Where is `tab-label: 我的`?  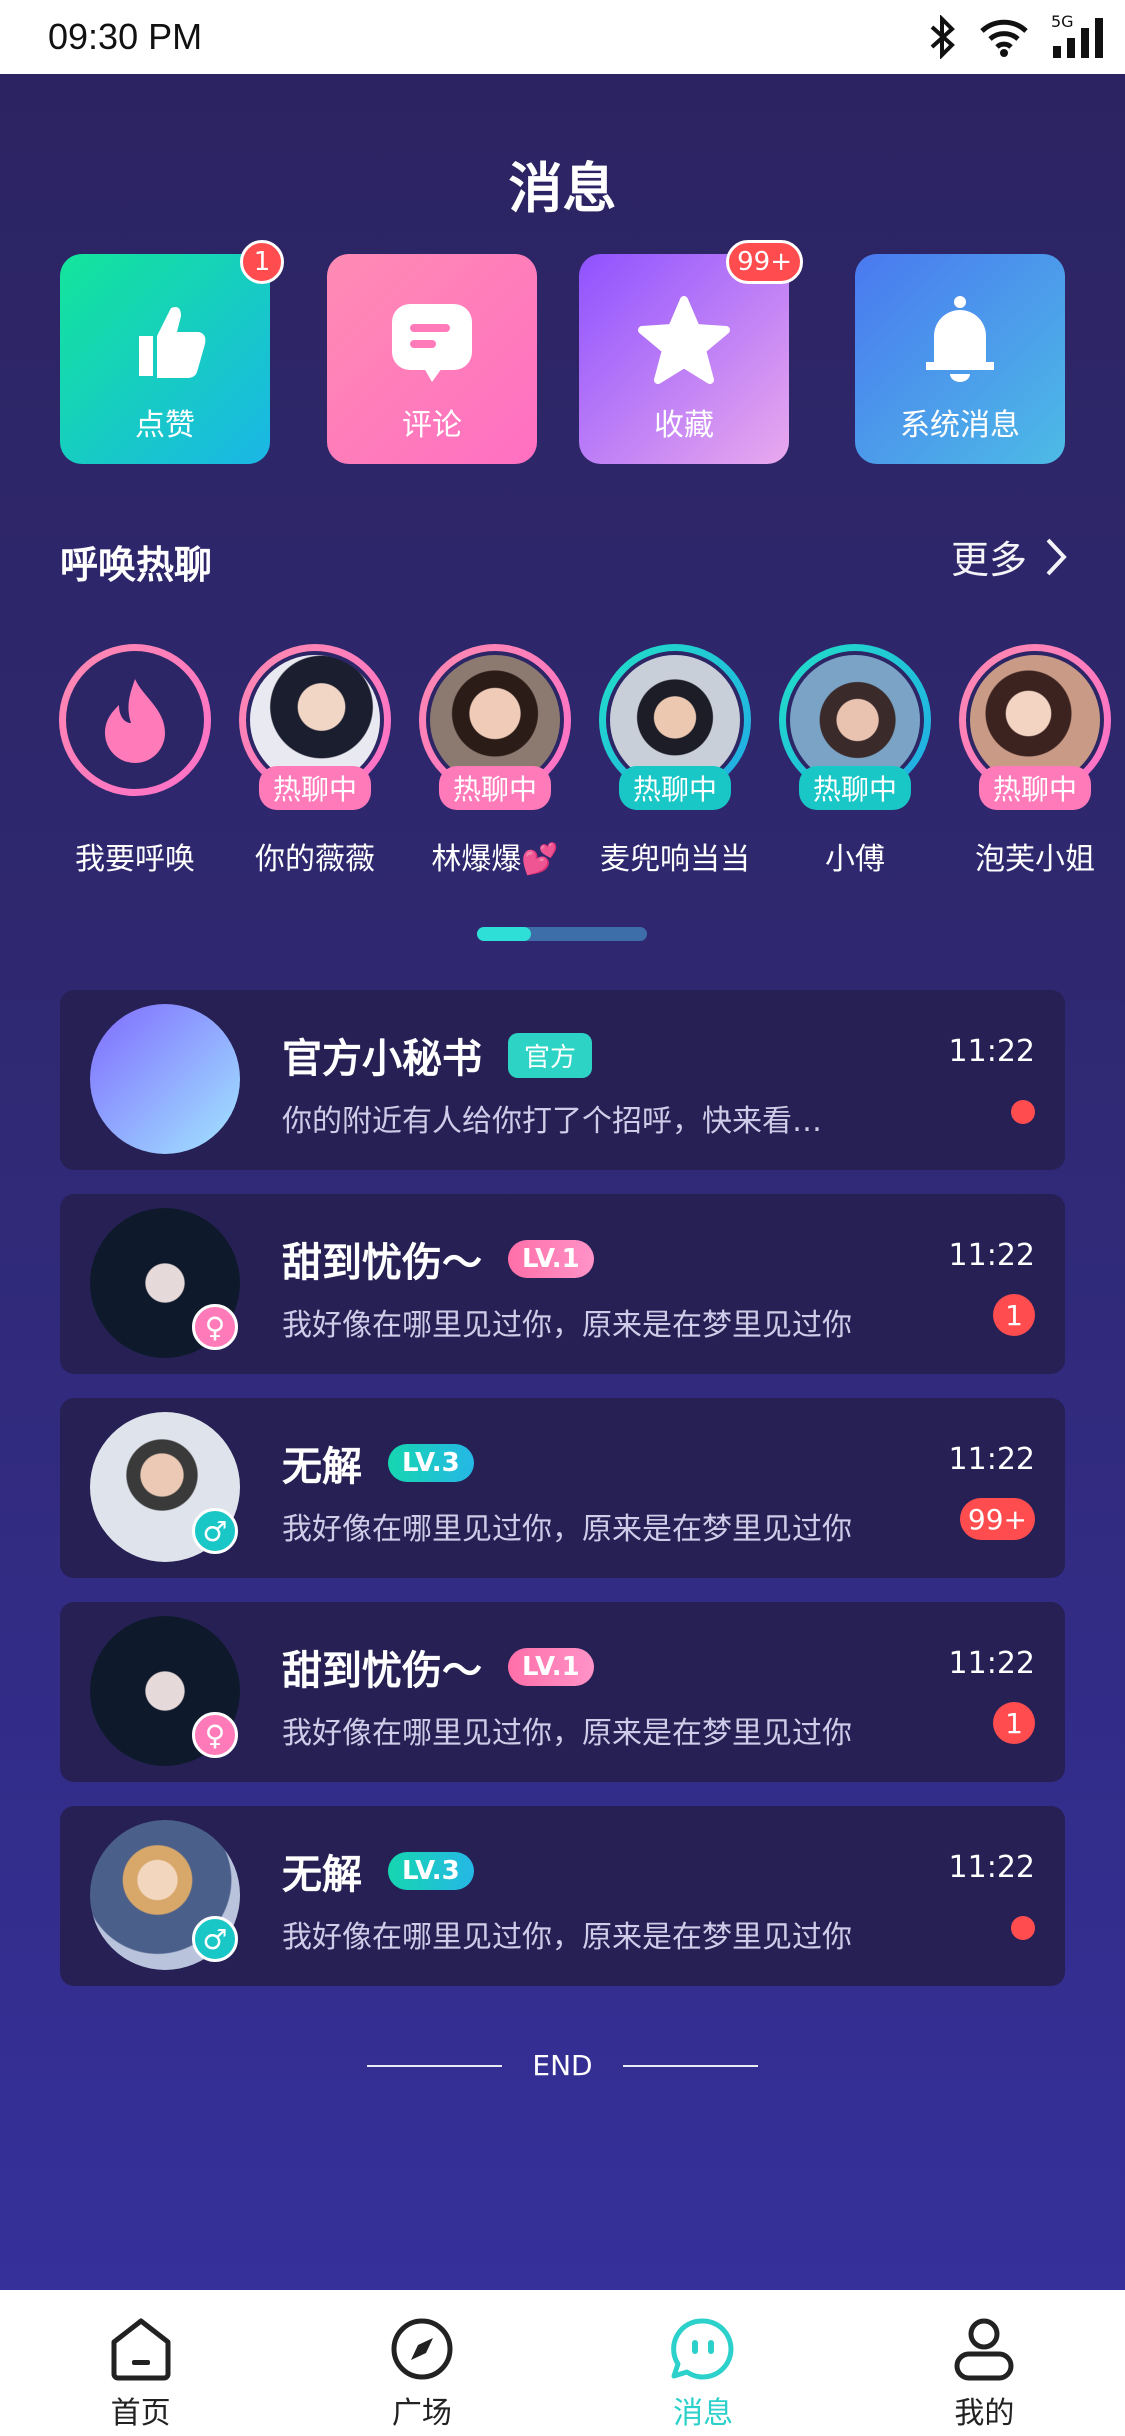 tab-label: 我的 is located at coordinates (984, 2413).